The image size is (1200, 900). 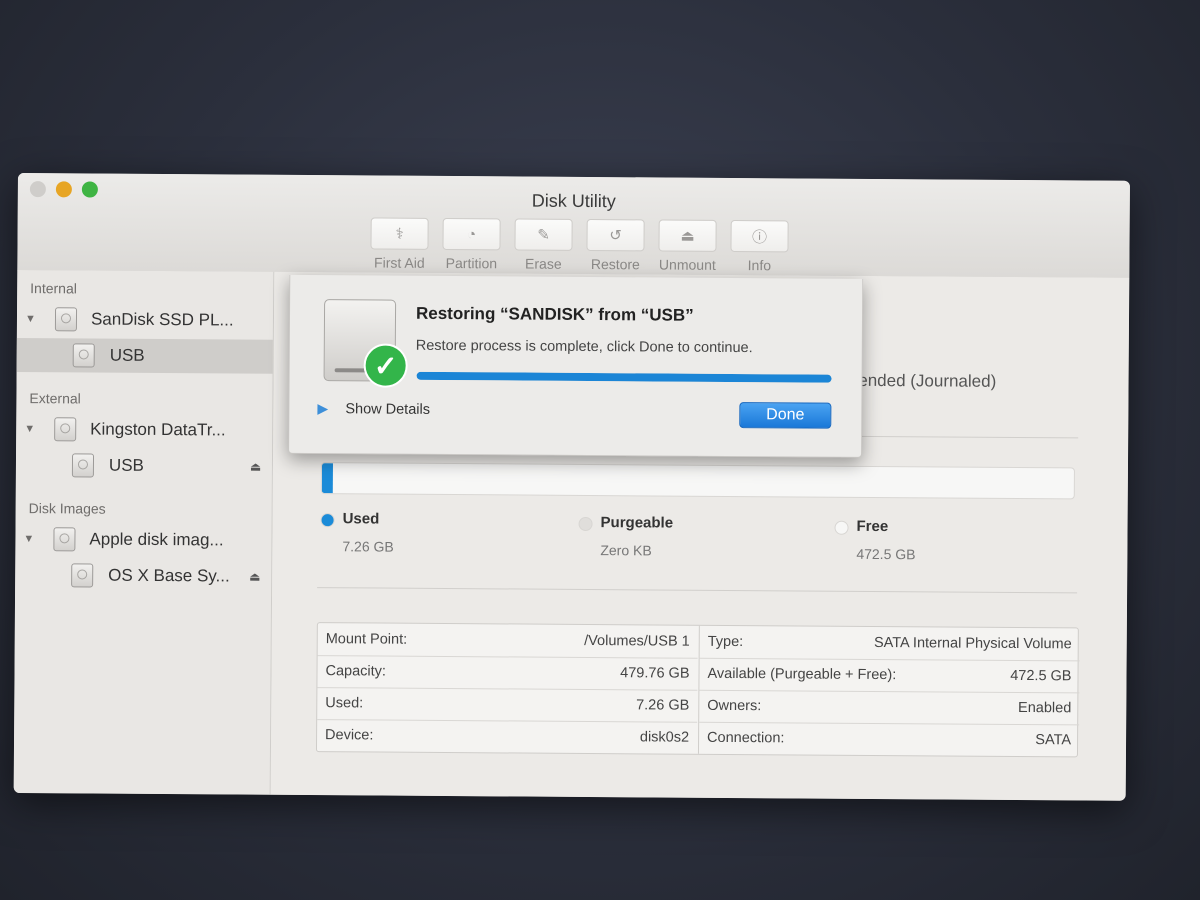 I want to click on legend-used-value: 7.26 GB, so click(x=368, y=546).